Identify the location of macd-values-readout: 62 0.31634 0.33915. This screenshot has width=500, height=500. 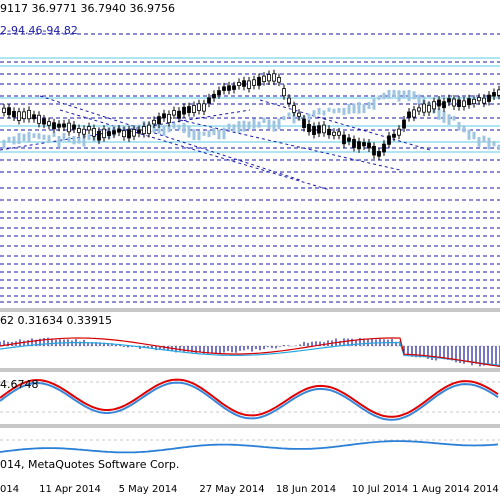
(56, 320).